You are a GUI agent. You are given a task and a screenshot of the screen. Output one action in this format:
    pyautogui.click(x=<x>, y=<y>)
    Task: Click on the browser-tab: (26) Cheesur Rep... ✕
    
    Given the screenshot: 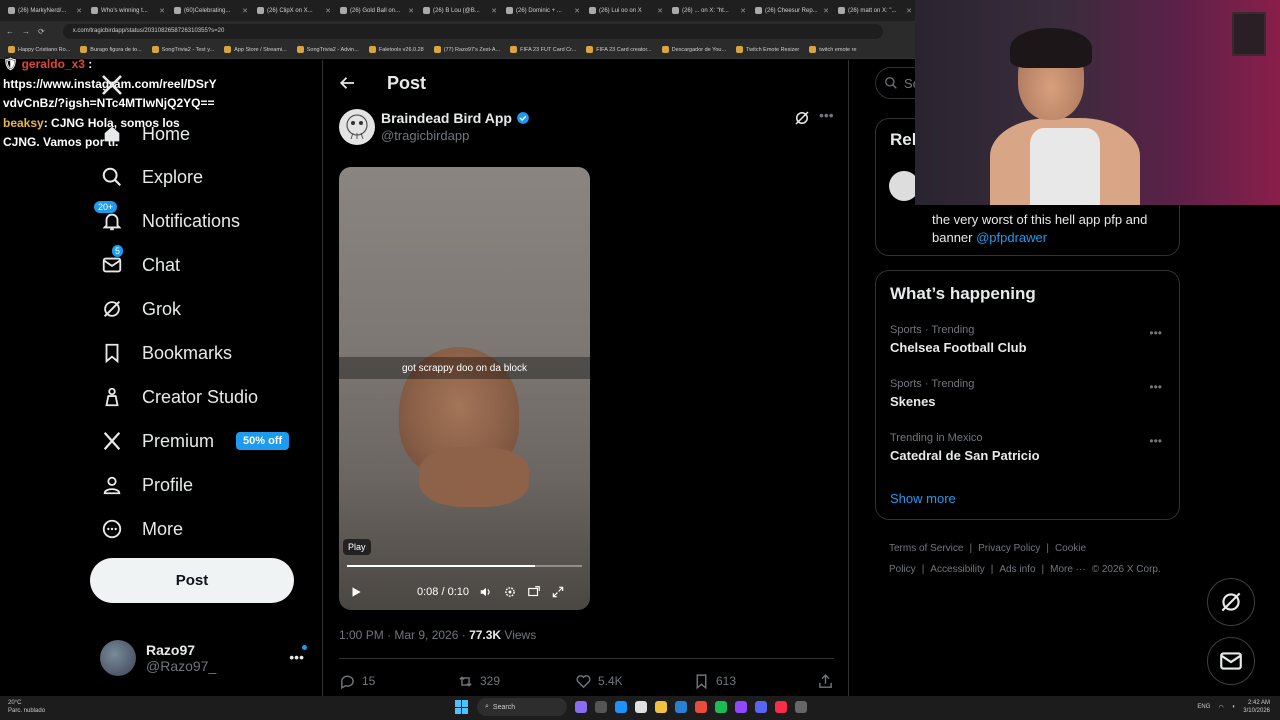 What is the action you would take?
    pyautogui.click(x=792, y=10)
    